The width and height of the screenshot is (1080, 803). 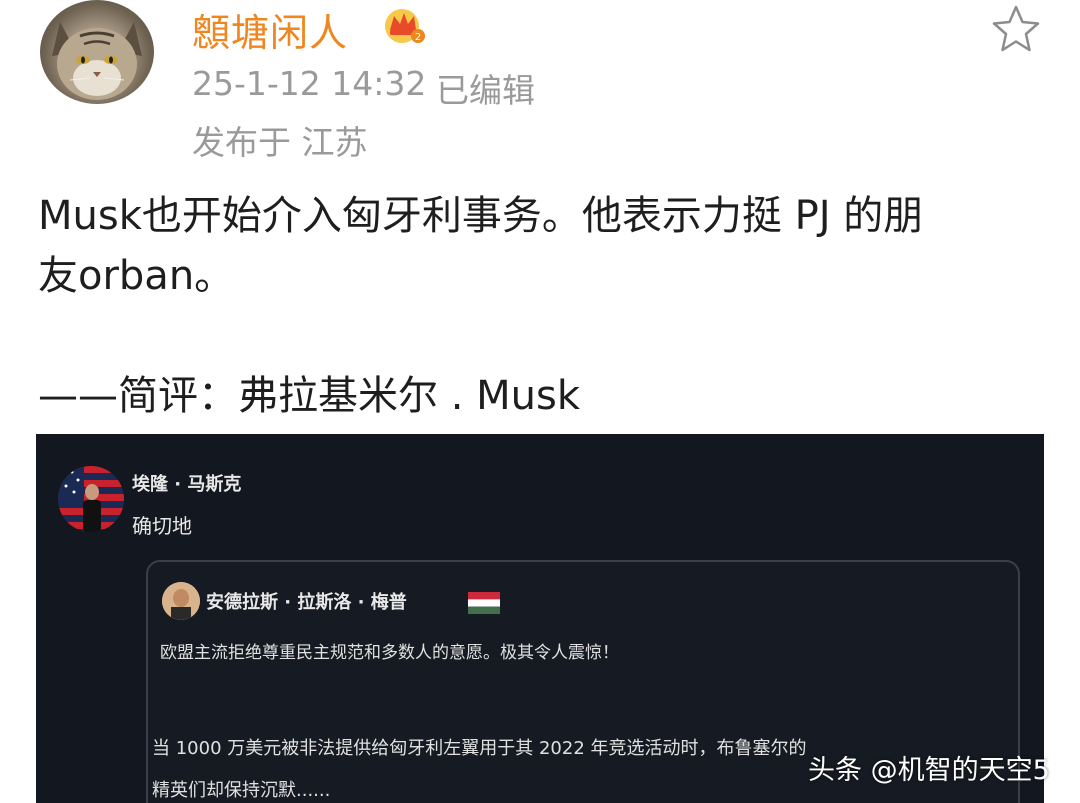 What do you see at coordinates (484, 603) in the screenshot?
I see `hungary-flag-icon` at bounding box center [484, 603].